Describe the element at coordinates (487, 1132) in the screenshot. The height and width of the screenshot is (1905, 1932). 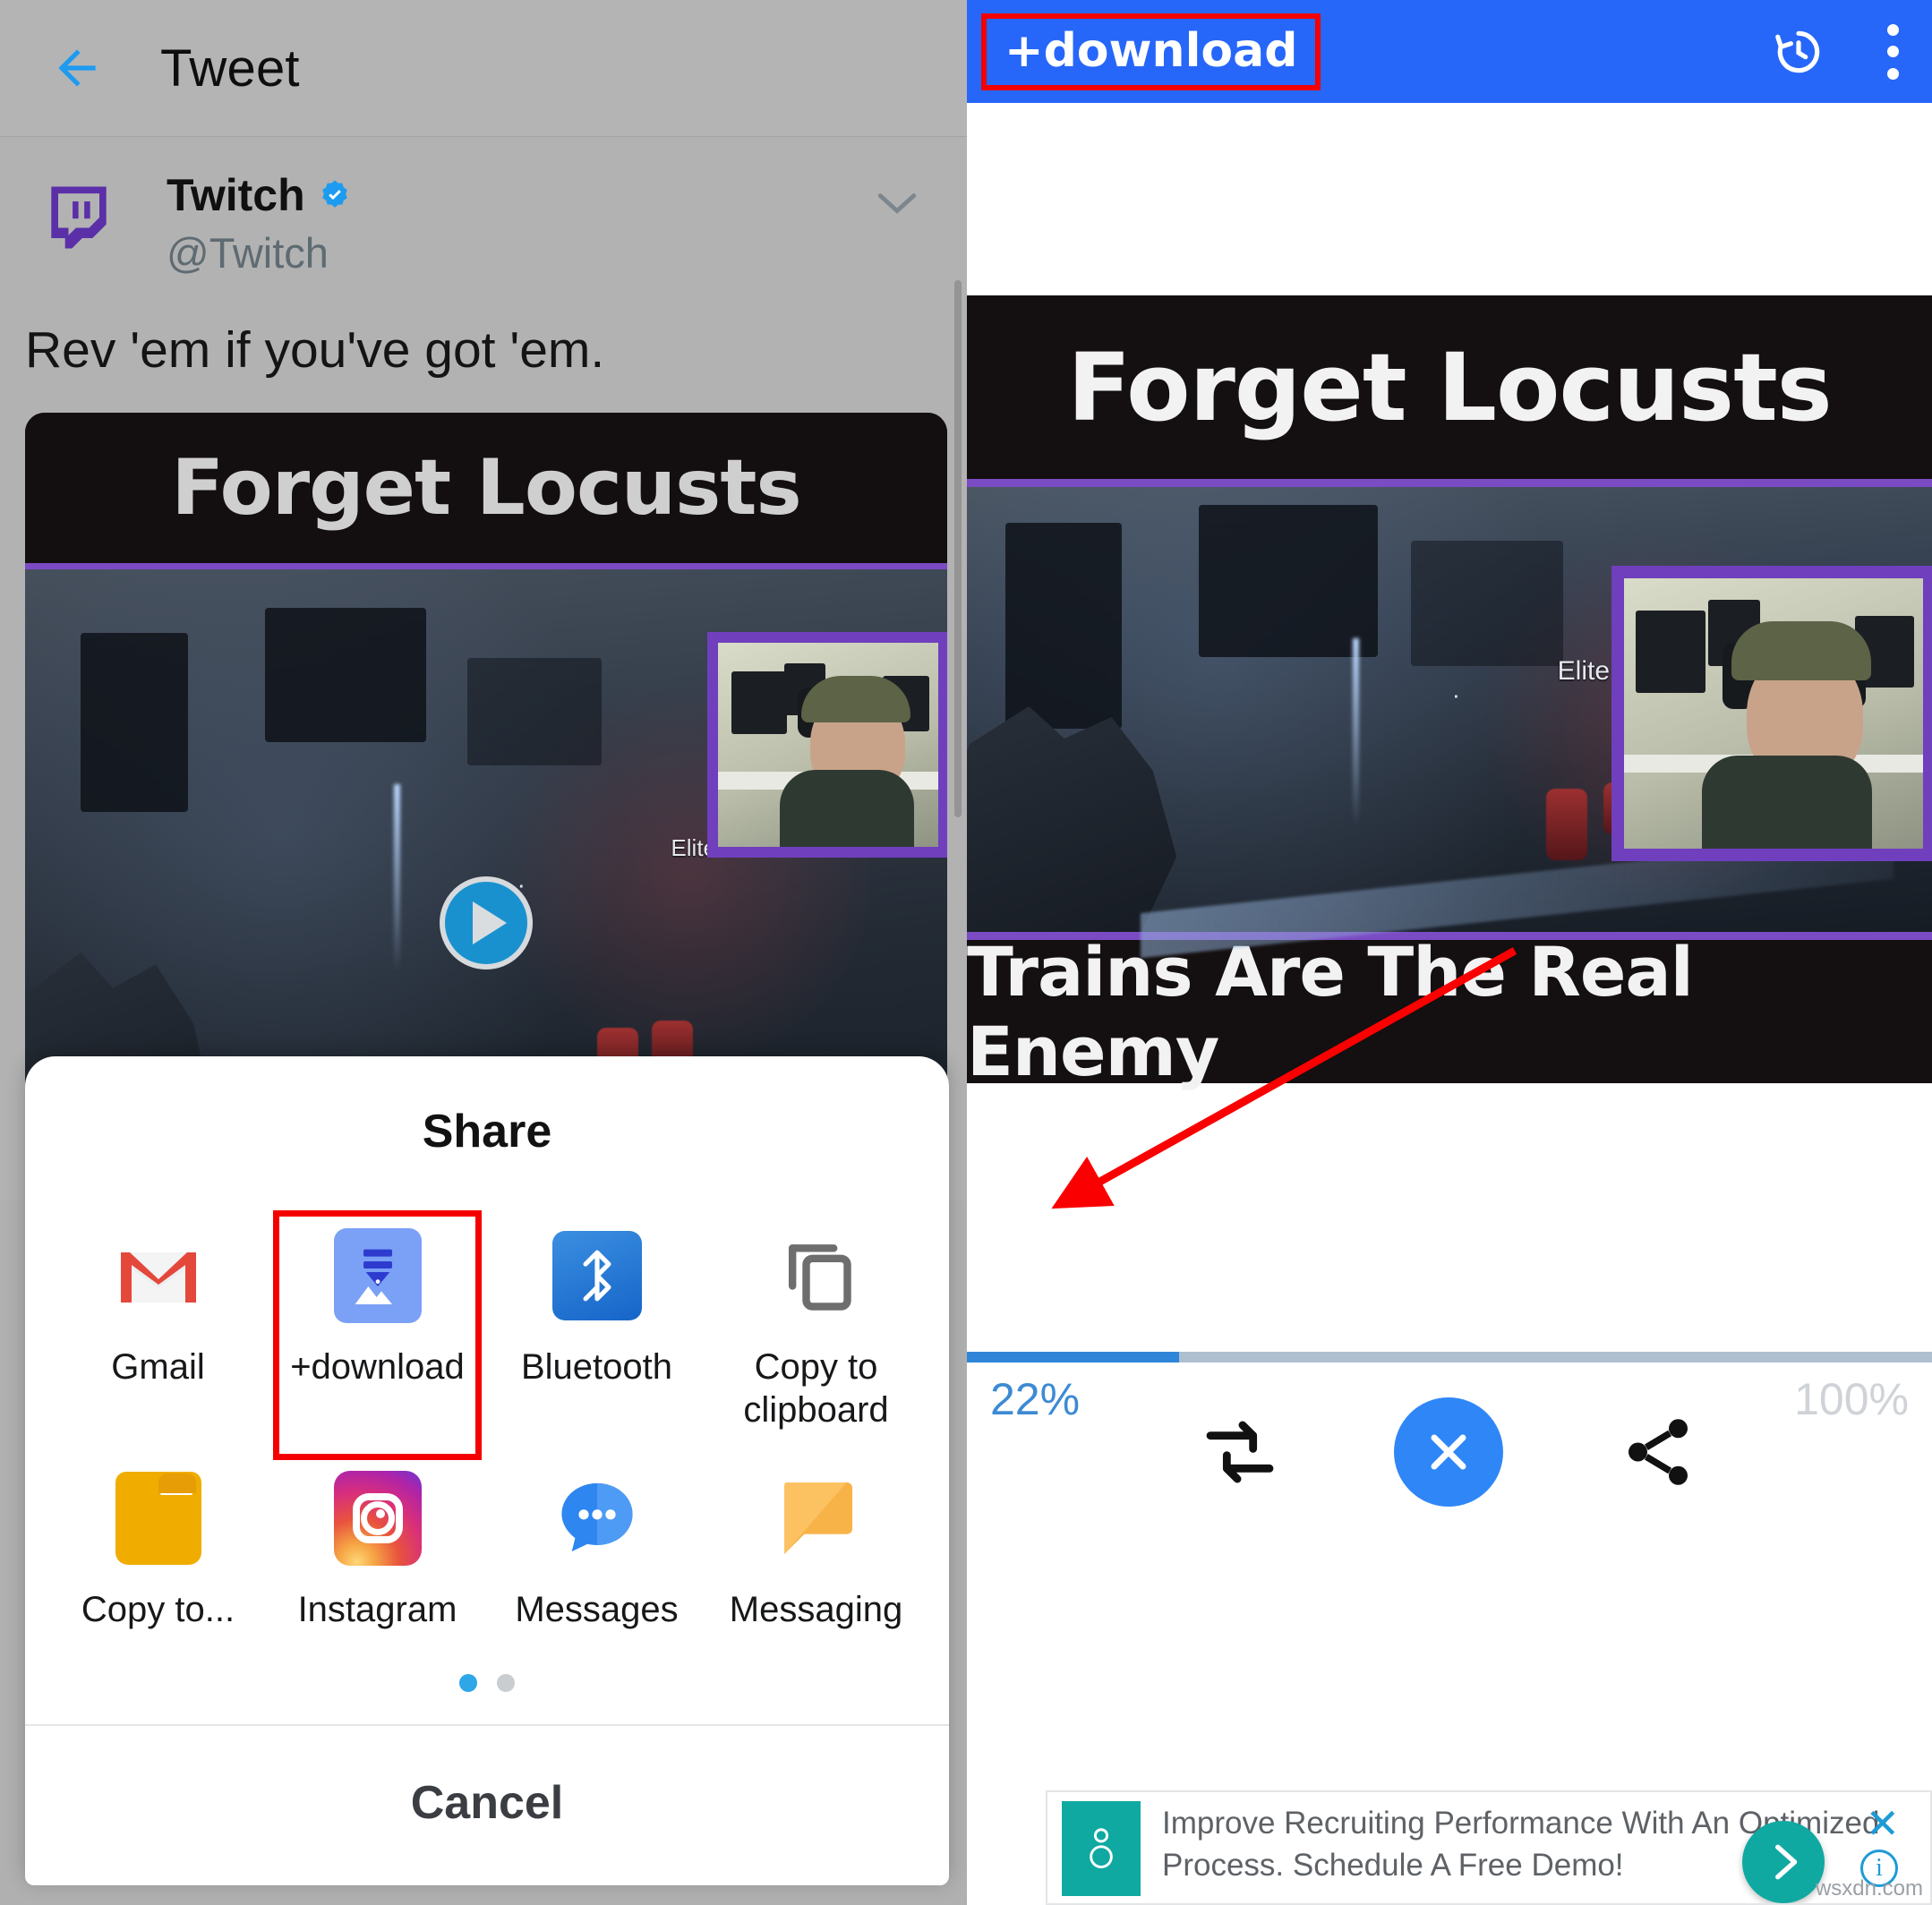
I see `share-sheet-title: Share` at that location.